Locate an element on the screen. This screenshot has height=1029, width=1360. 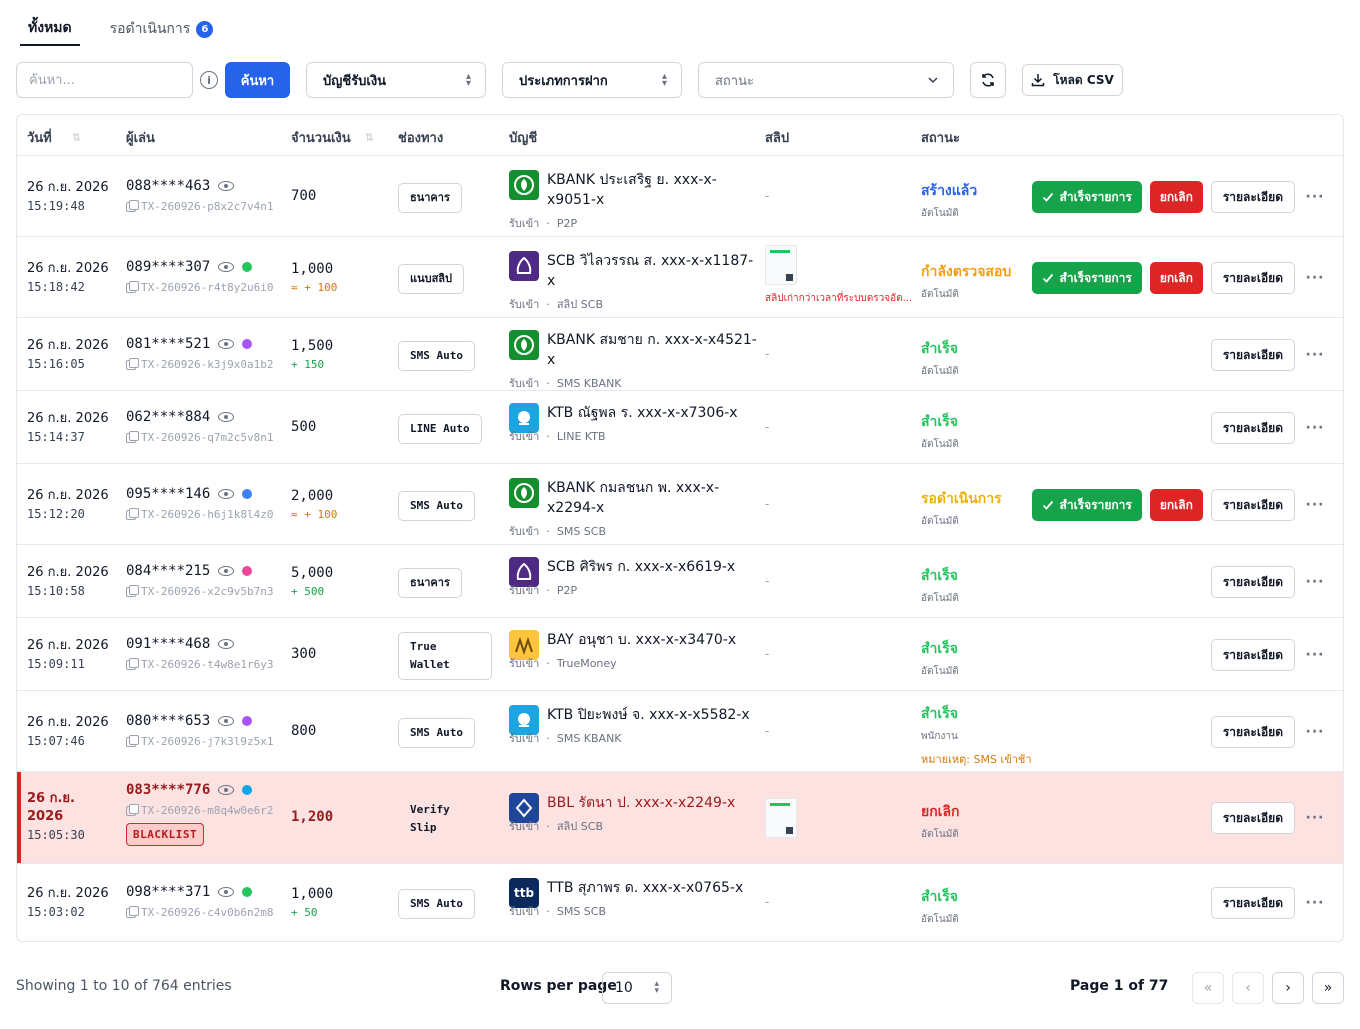
next-page-button: › is located at coordinates (1288, 988).